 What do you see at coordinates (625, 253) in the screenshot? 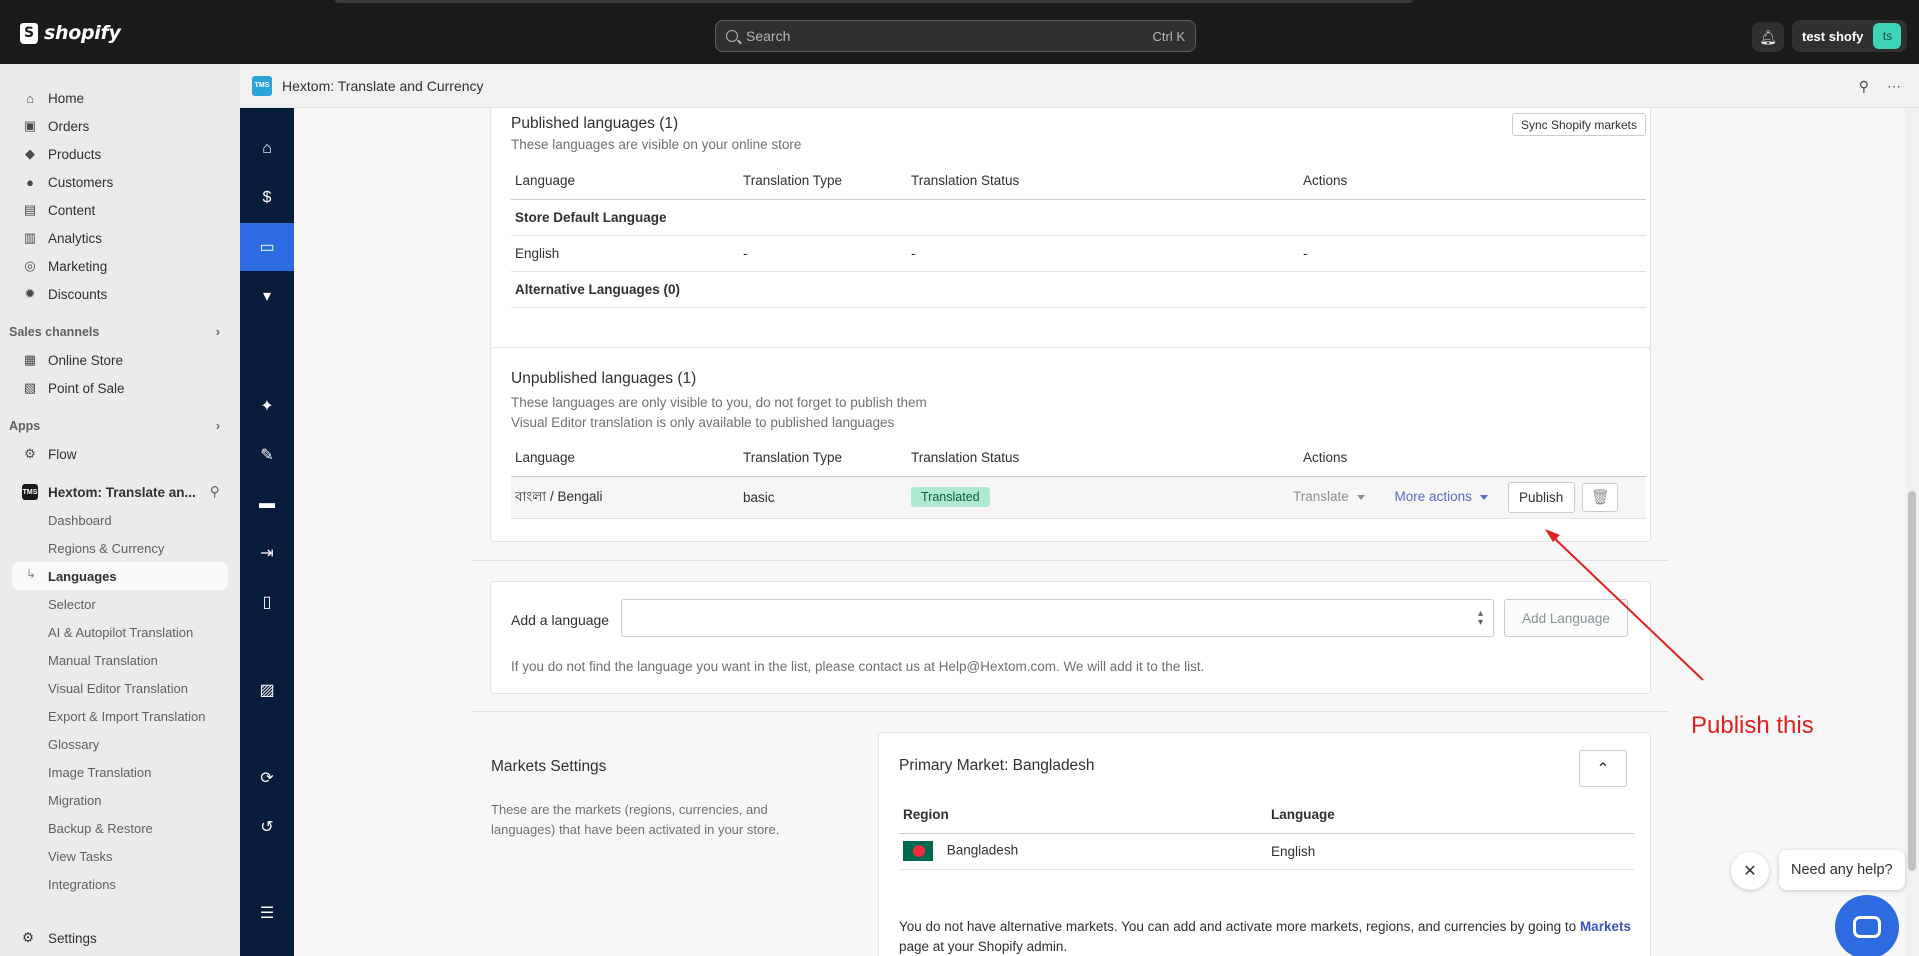
I see `cell-language: English` at bounding box center [625, 253].